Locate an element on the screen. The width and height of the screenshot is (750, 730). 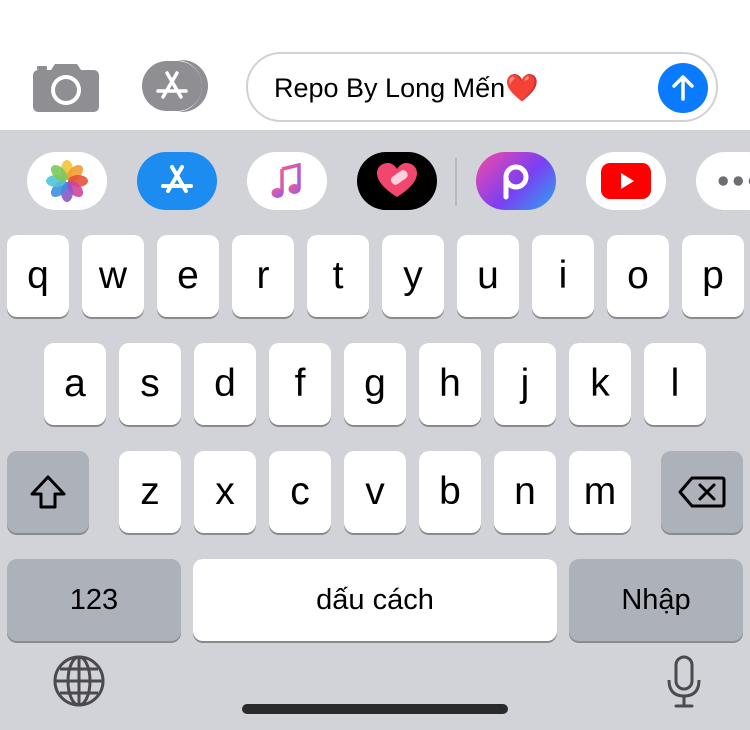
key-m: m is located at coordinates (600, 492).